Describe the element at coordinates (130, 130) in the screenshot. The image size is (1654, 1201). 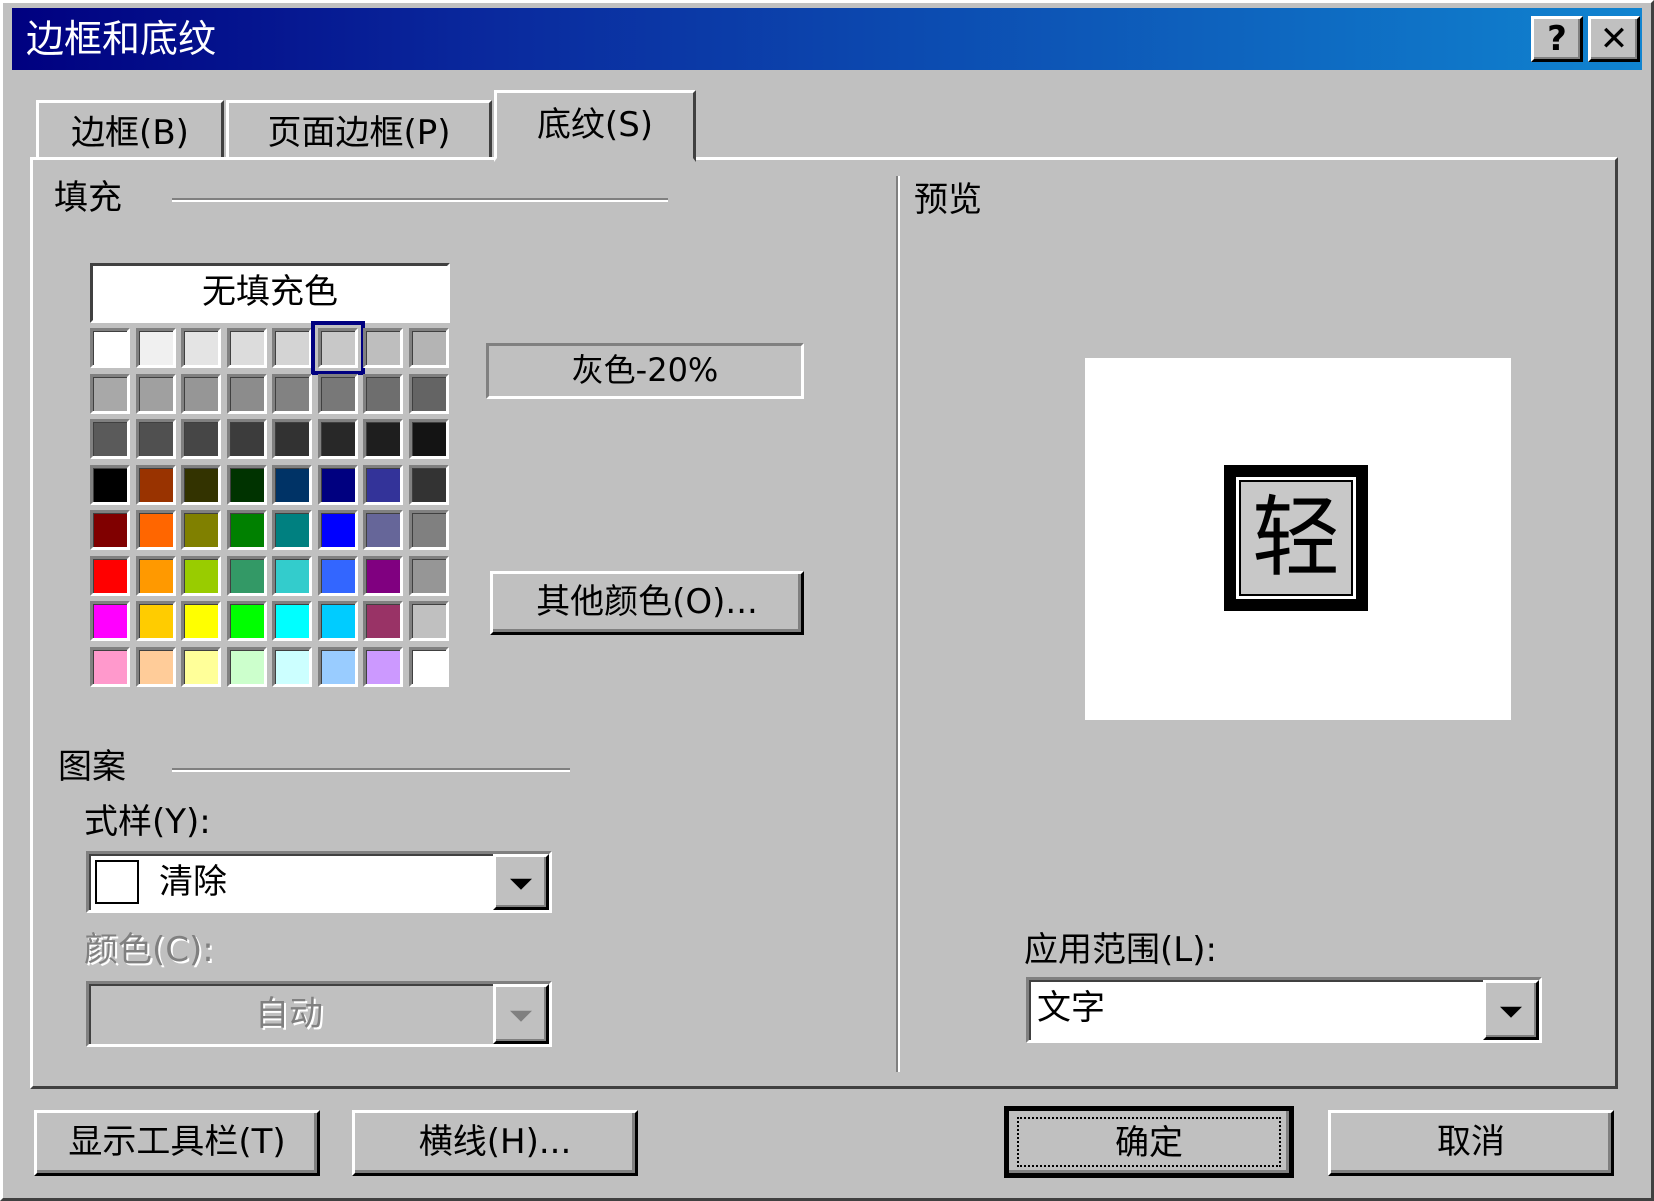
I see `tab-borders: 边框(B)` at that location.